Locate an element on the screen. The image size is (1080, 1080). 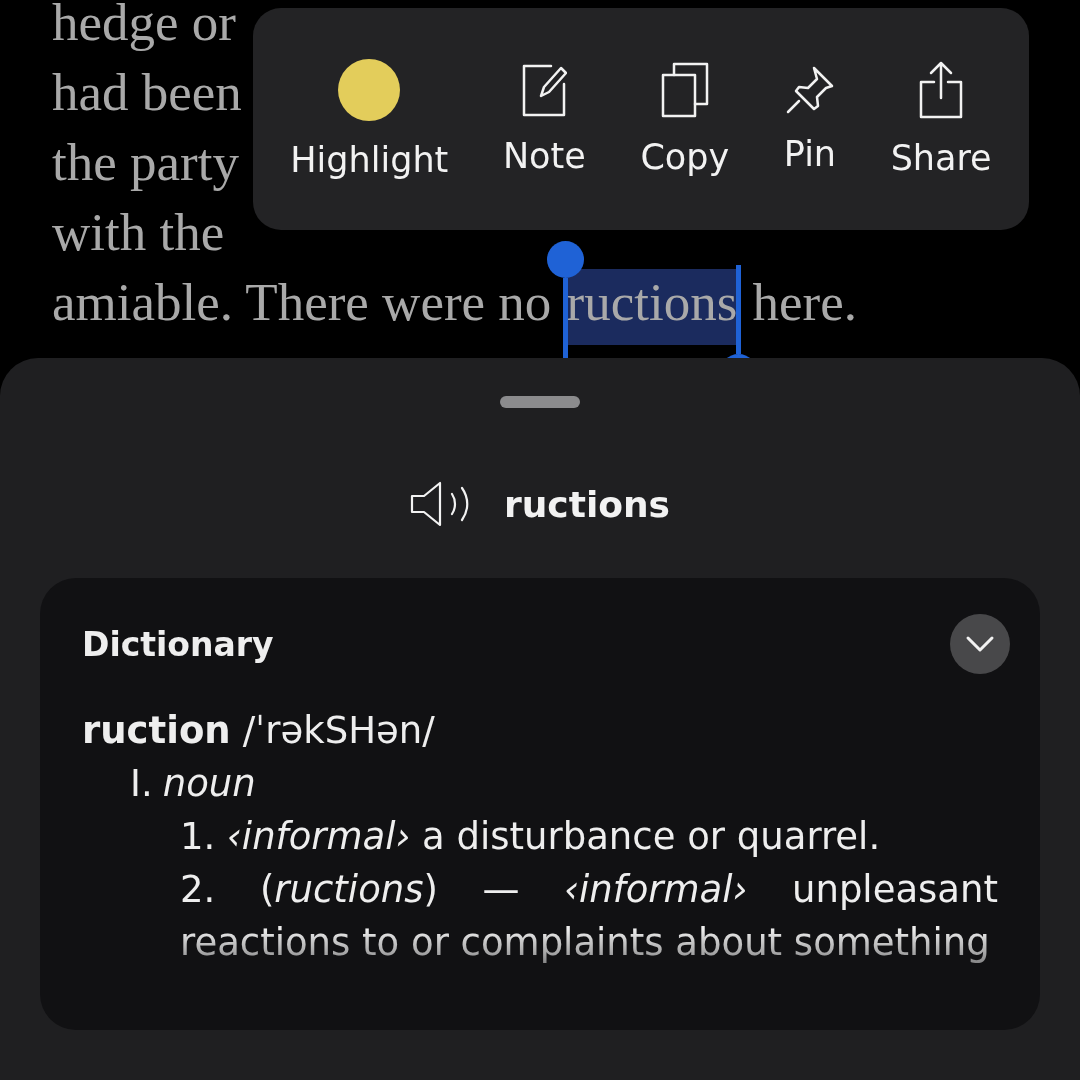
book-text: the party is located at coordinates (145, 162).